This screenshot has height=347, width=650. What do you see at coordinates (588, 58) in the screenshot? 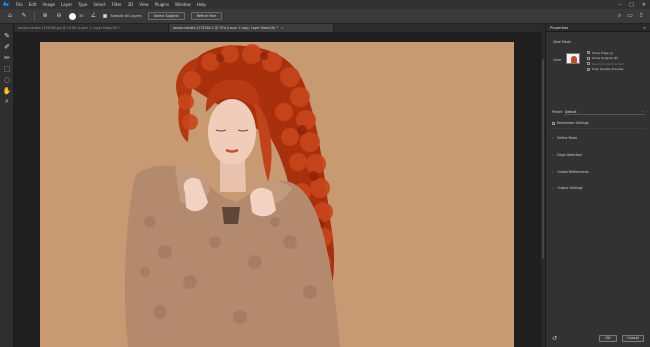
I see `show-original-checkbox` at bounding box center [588, 58].